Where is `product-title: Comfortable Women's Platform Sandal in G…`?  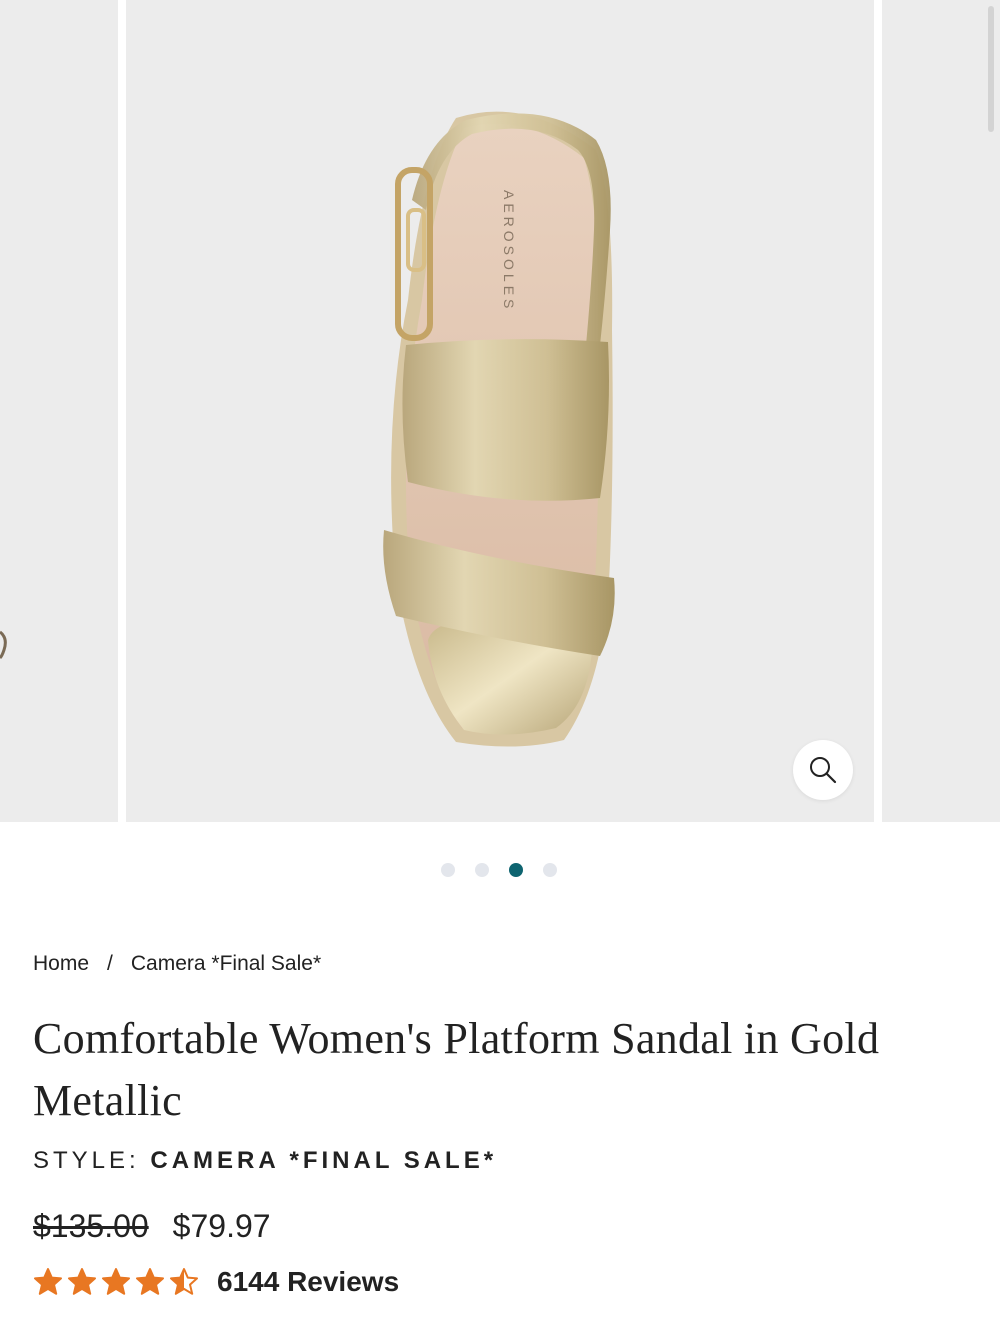
product-title: Comfortable Women's Platform Sandal in G… is located at coordinates (456, 1069).